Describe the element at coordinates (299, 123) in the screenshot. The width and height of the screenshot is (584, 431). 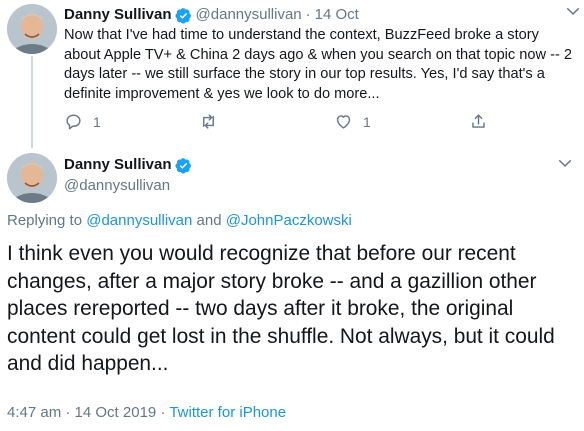
I see `tweet-actions: 1 1` at that location.